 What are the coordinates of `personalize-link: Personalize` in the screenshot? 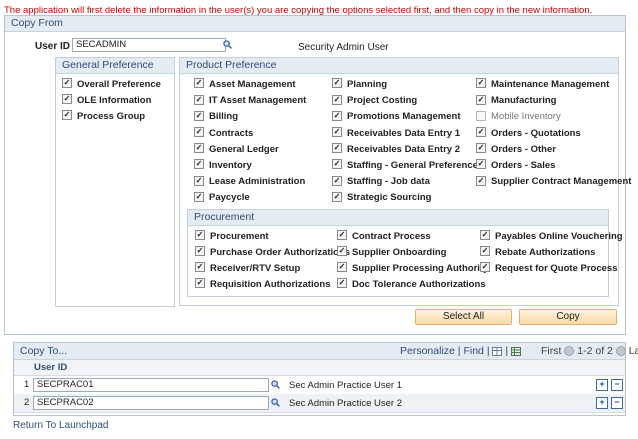 It's located at (427, 351).